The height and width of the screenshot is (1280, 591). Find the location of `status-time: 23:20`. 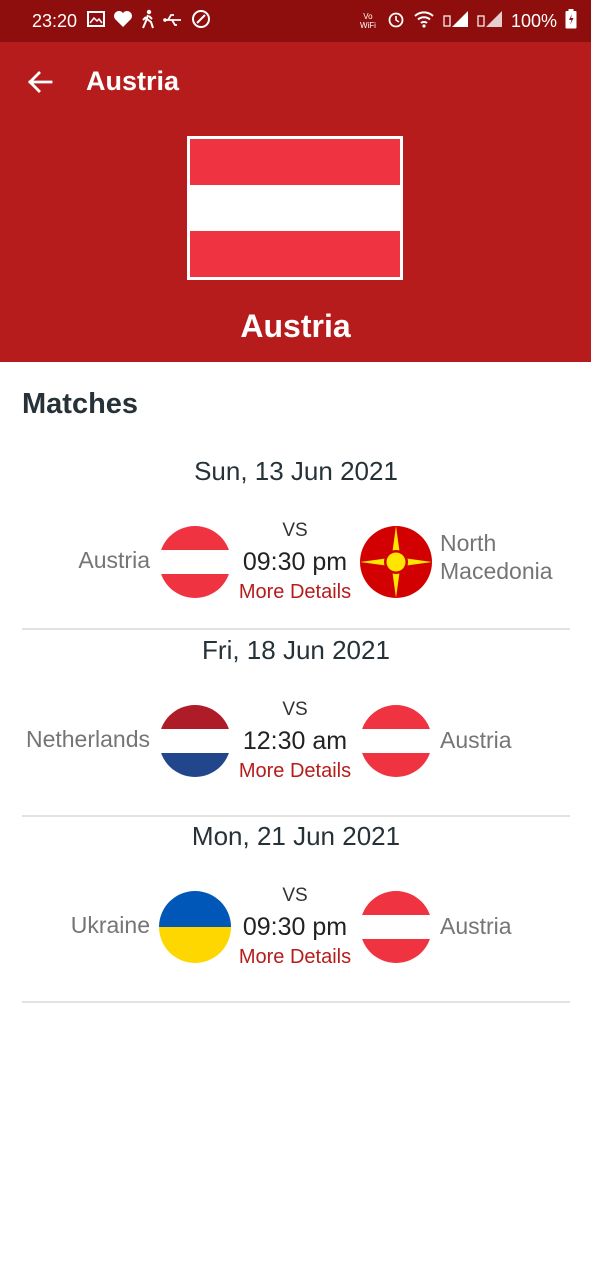

status-time: 23:20 is located at coordinates (55, 20).